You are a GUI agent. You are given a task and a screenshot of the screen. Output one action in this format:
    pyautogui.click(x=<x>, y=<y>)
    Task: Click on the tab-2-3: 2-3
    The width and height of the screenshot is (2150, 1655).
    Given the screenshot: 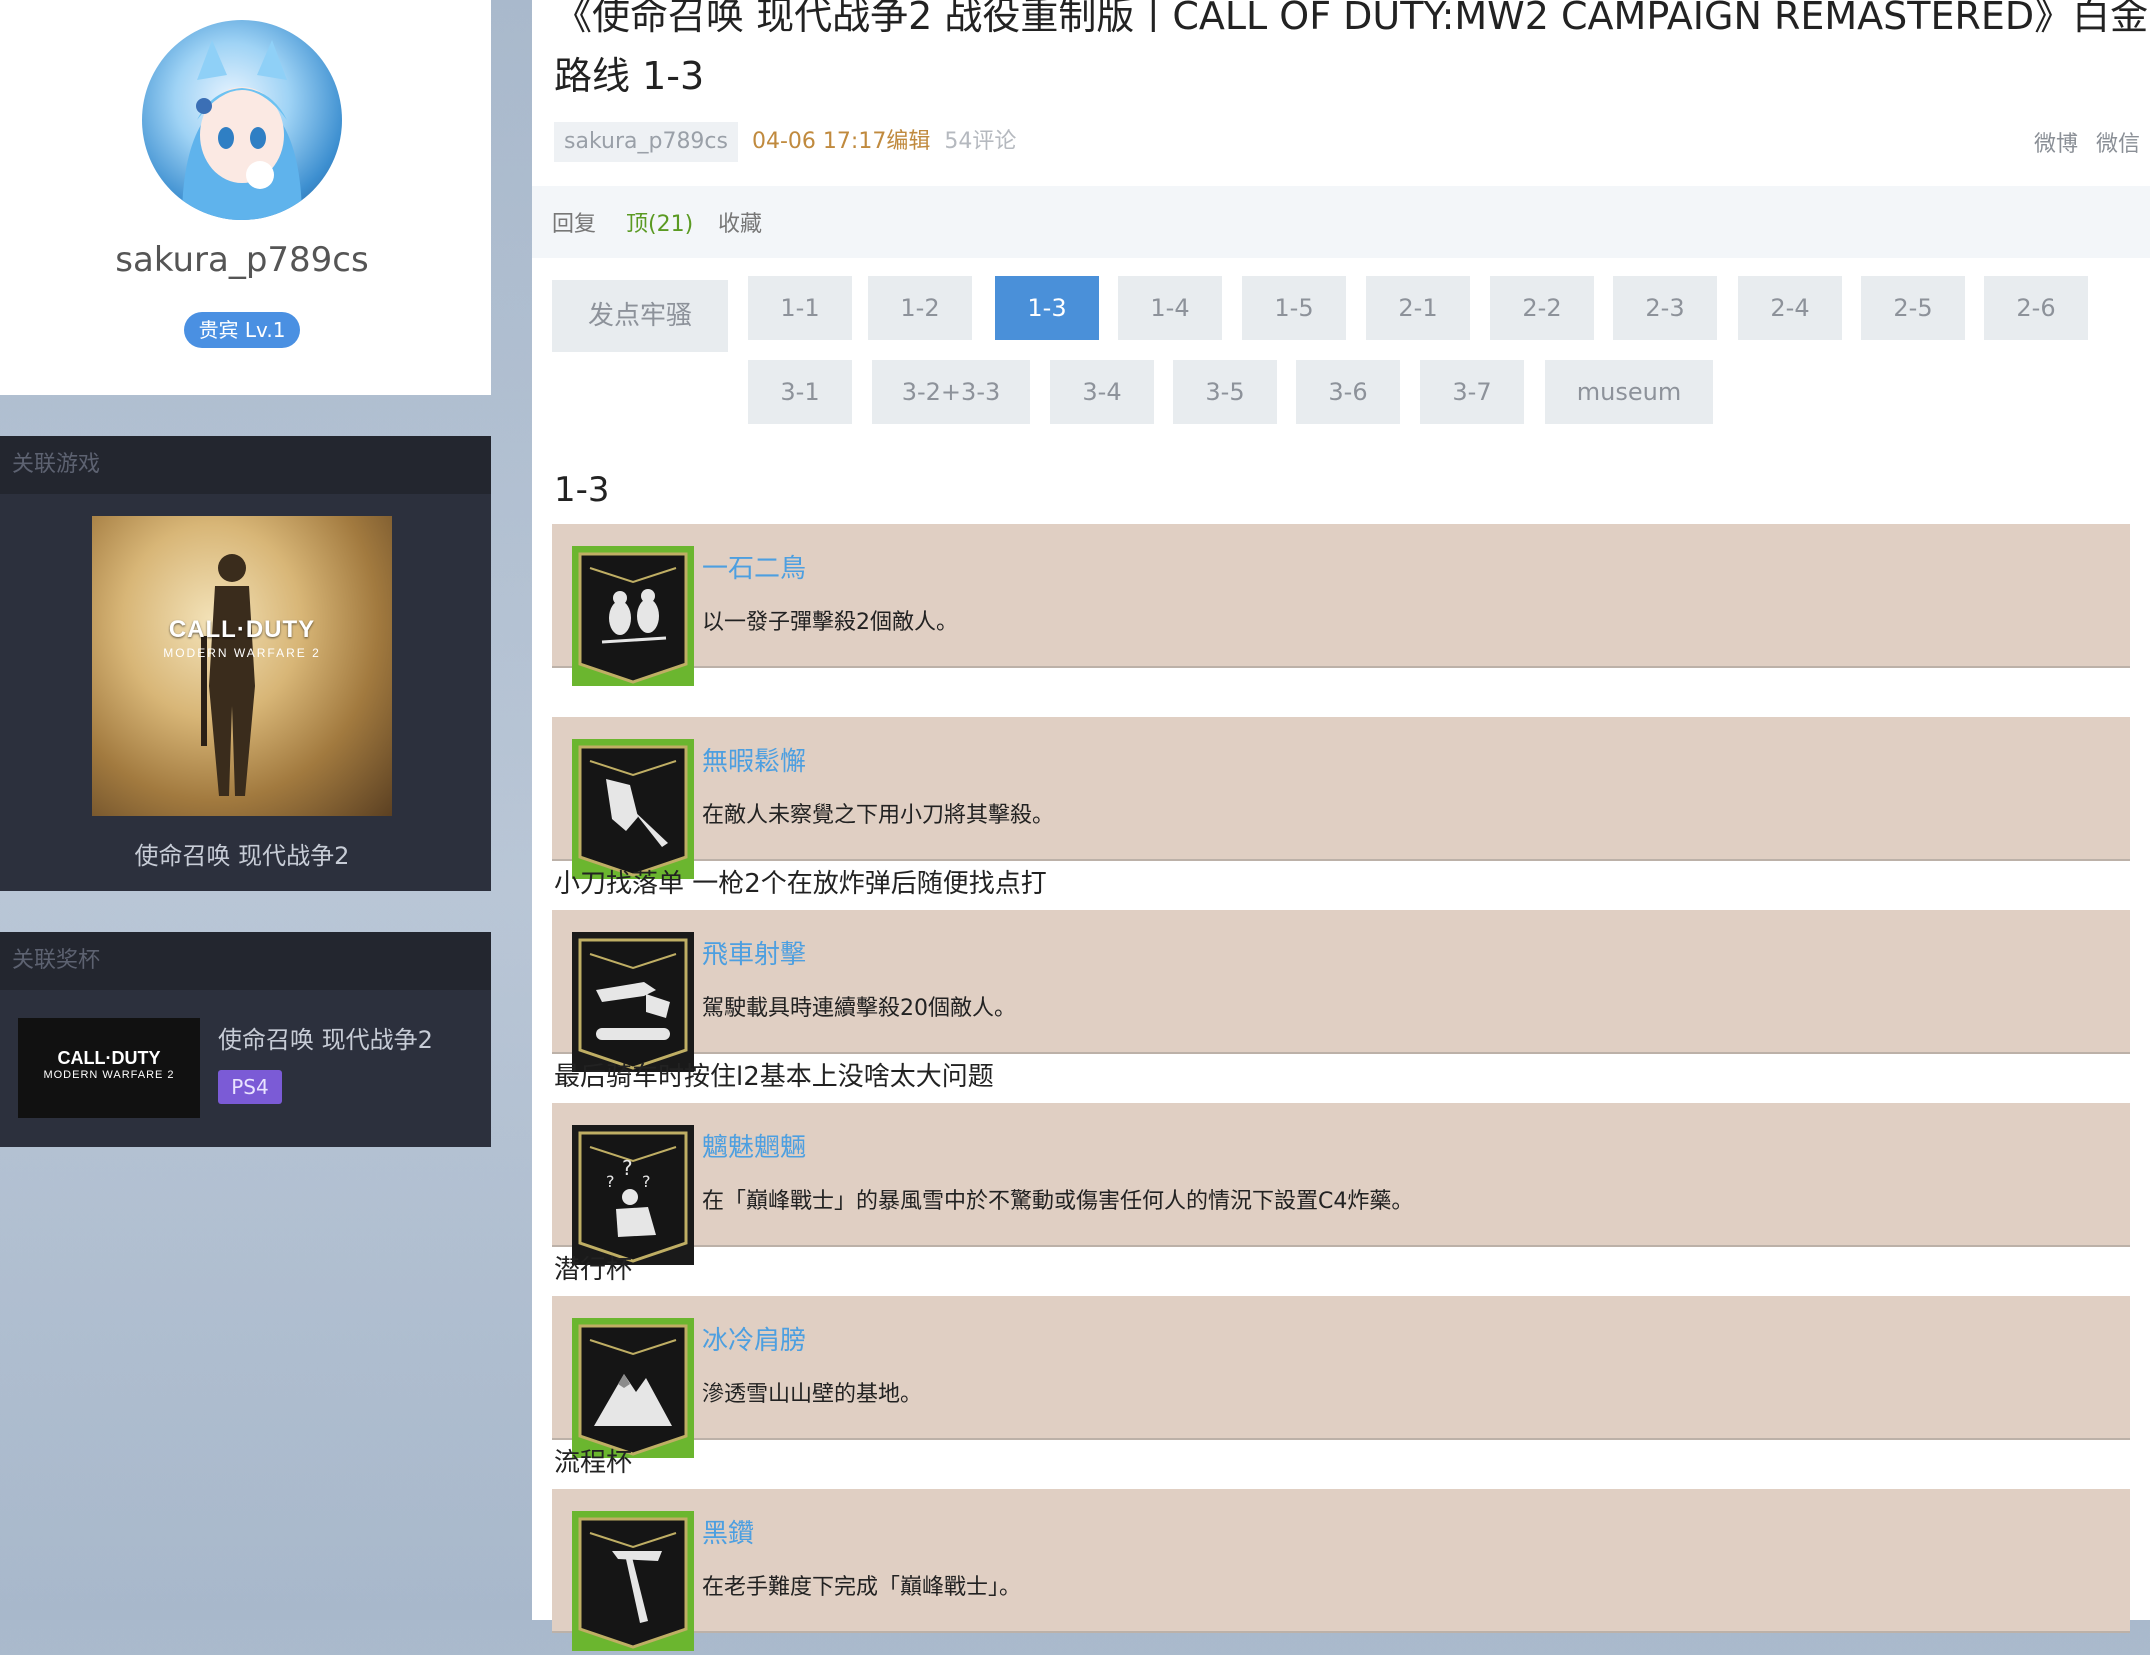 What is the action you would take?
    pyautogui.click(x=1665, y=308)
    